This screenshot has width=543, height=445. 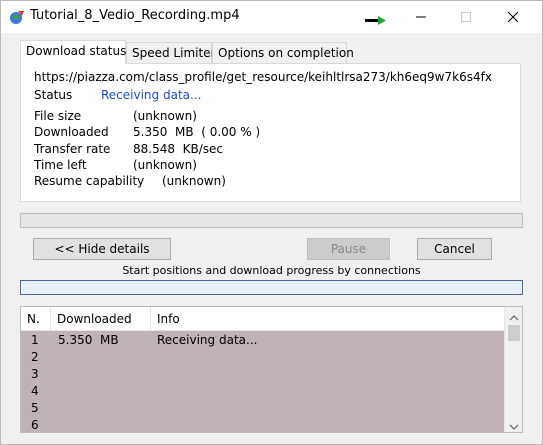 What do you see at coordinates (165, 165) in the screenshot?
I see `time-left-value: (unknown)` at bounding box center [165, 165].